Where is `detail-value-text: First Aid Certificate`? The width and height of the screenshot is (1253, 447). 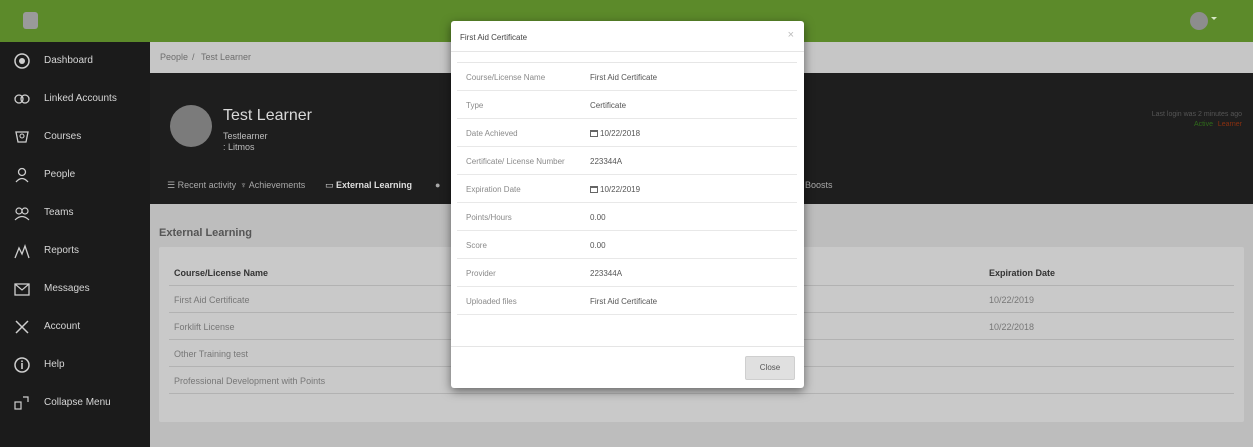
detail-value-text: First Aid Certificate is located at coordinates (624, 77).